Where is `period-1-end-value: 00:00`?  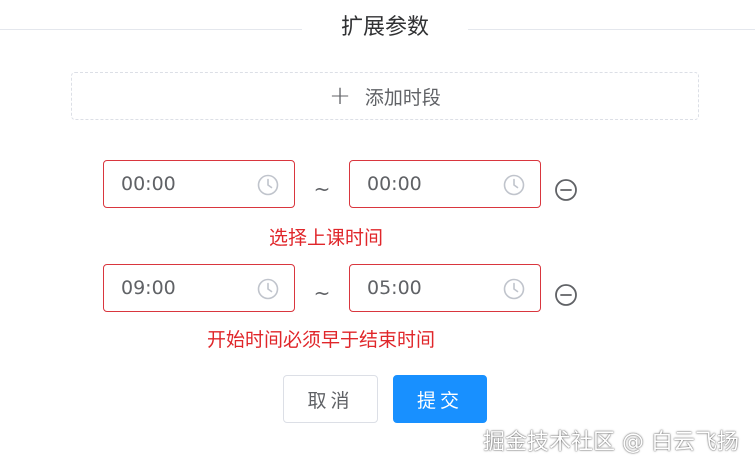 period-1-end-value: 00:00 is located at coordinates (394, 184).